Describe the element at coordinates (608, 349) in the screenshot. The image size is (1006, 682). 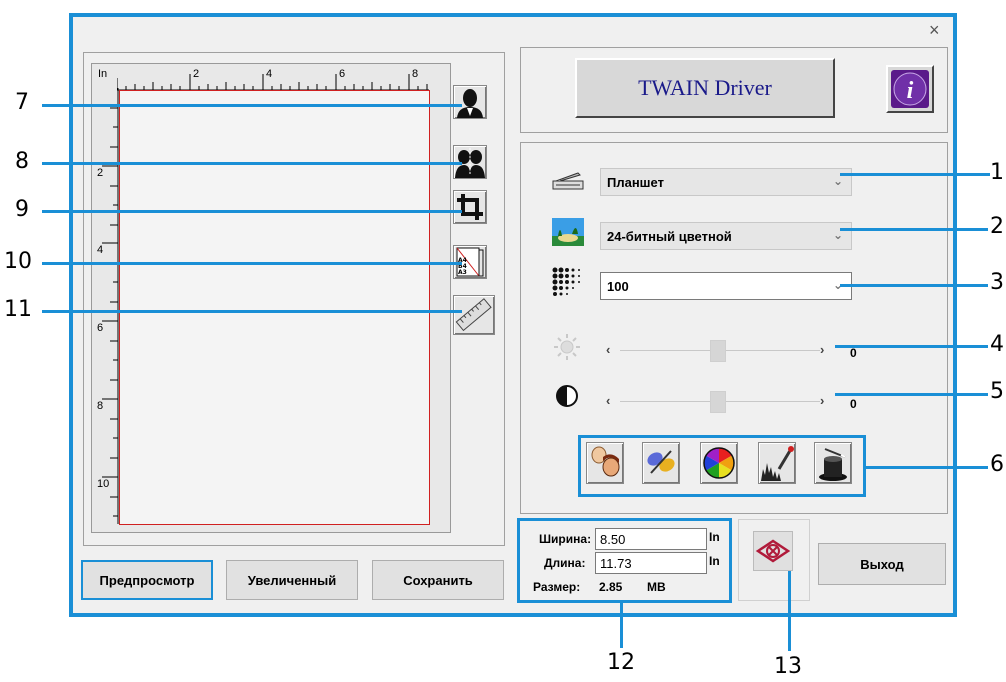
I see `brightness-decrease-button: ‹` at that location.